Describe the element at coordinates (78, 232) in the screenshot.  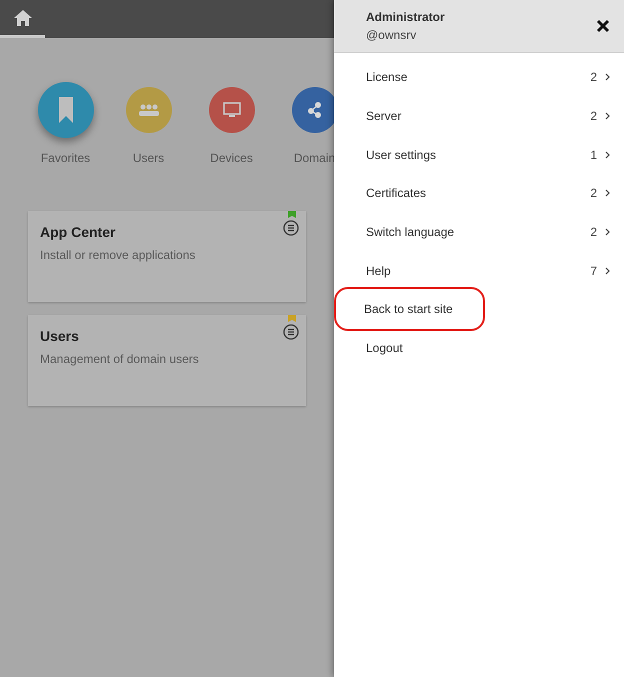
I see `card-title: App Center` at that location.